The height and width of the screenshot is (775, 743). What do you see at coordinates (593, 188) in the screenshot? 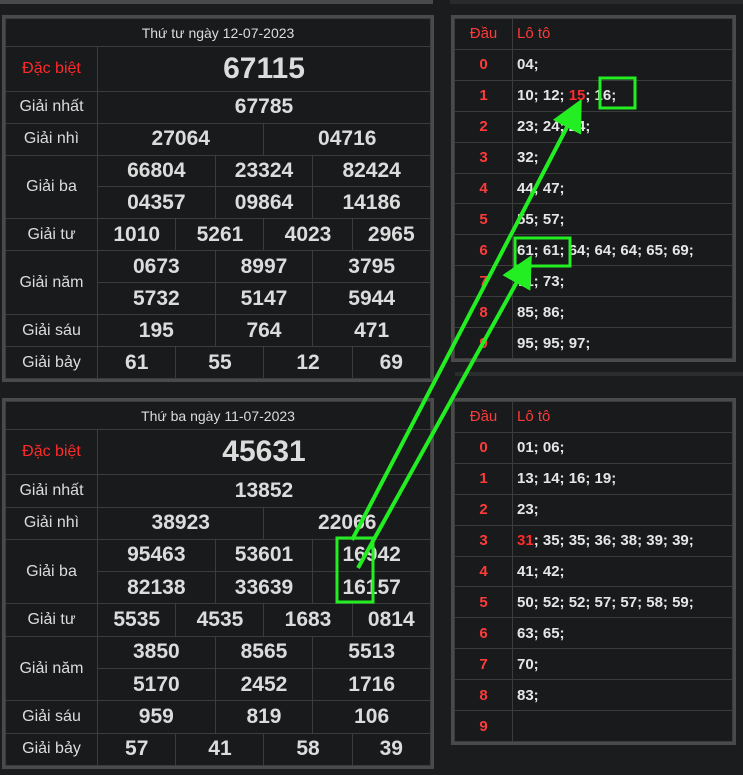
I see `loto-row: 4 44; 47;` at bounding box center [593, 188].